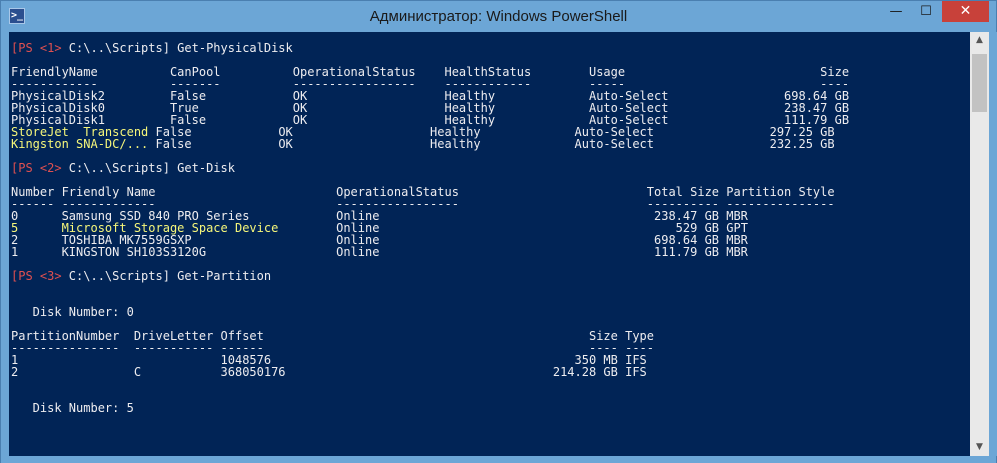 Image resolution: width=997 pixels, height=463 pixels. I want to click on prompt-marker: [PS <1>, so click(40, 48).